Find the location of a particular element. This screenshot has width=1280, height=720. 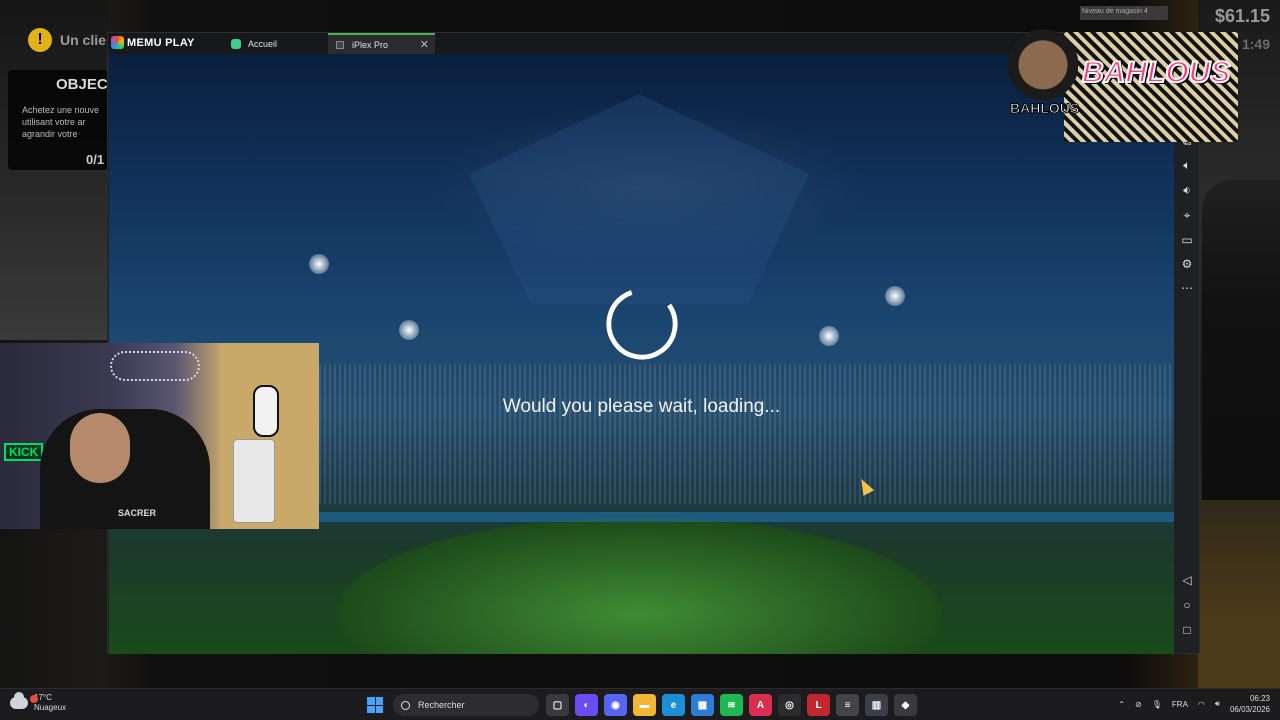

memu-logo: MEMU PLAY is located at coordinates (153, 42).